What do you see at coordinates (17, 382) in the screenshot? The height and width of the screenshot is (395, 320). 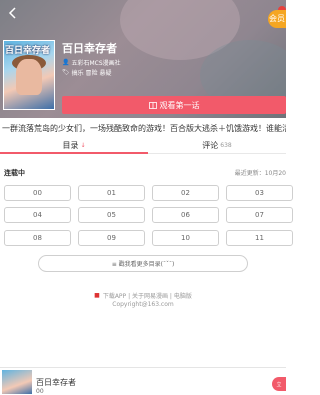 I see `comic-thumbnail` at bounding box center [17, 382].